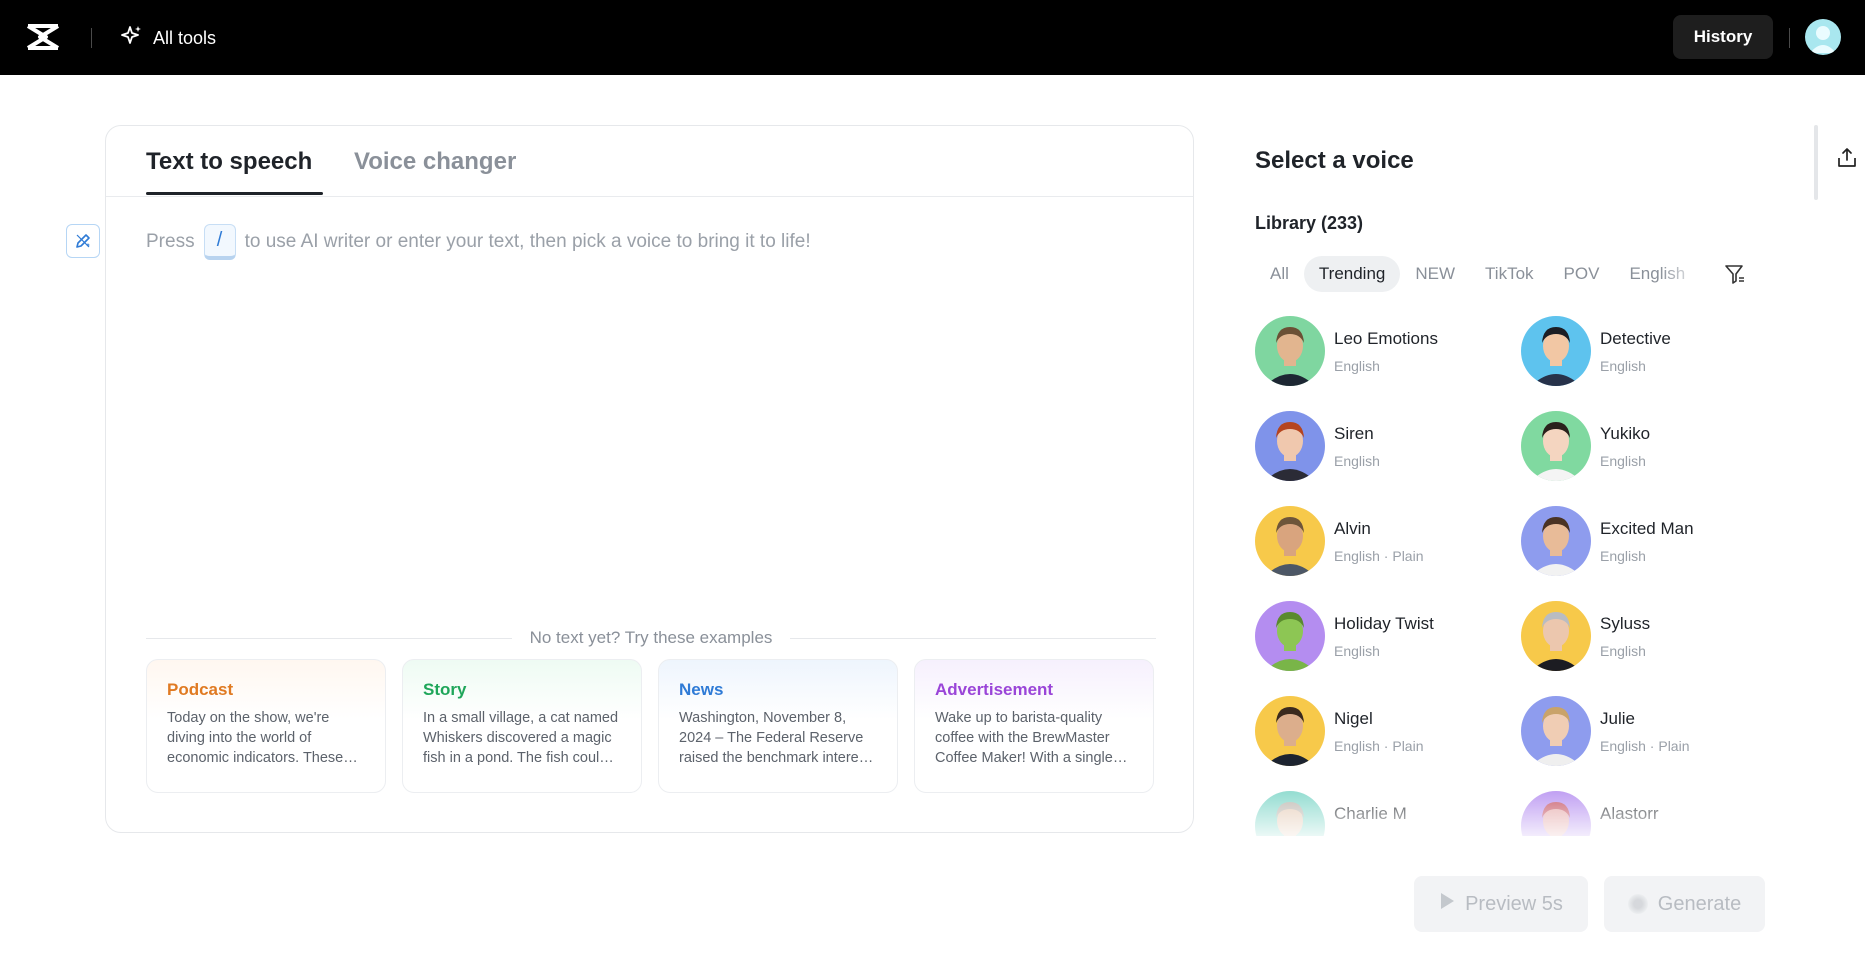 The width and height of the screenshot is (1865, 969). I want to click on sparkle-icon, so click(131, 38).